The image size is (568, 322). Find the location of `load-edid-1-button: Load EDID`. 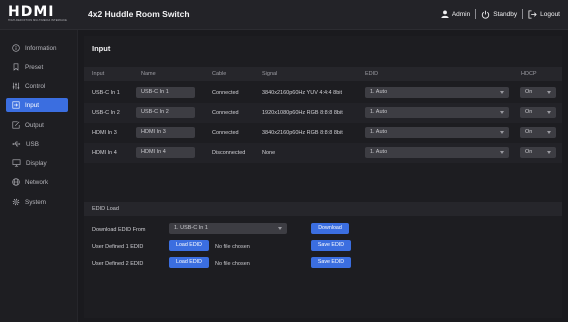

load-edid-1-button: Load EDID is located at coordinates (189, 245).